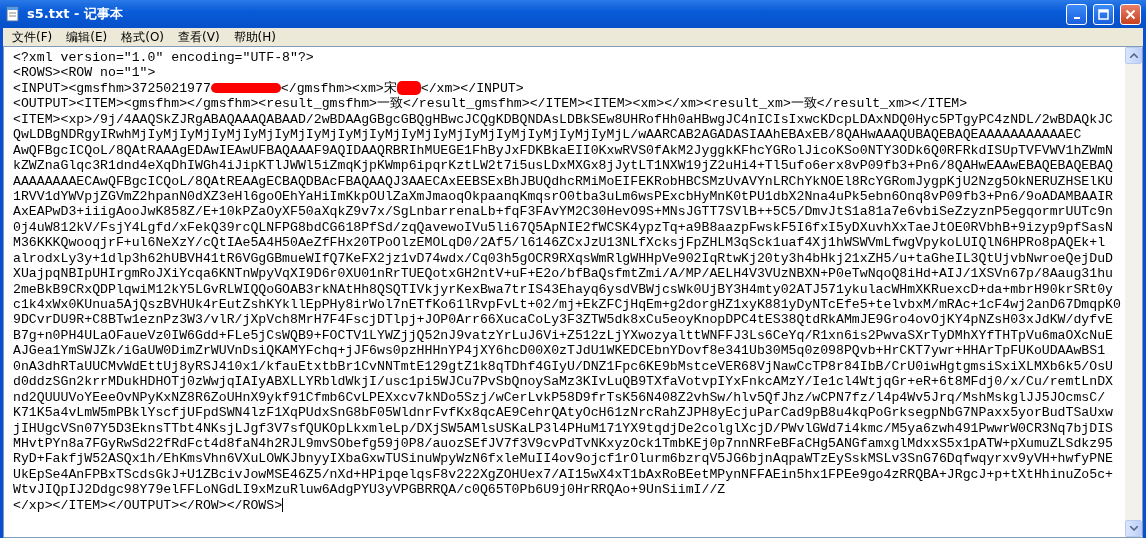 The width and height of the screenshot is (1146, 538). I want to click on xml-text: <INPUT><gmsfhm>3725021977, so click(112, 88).